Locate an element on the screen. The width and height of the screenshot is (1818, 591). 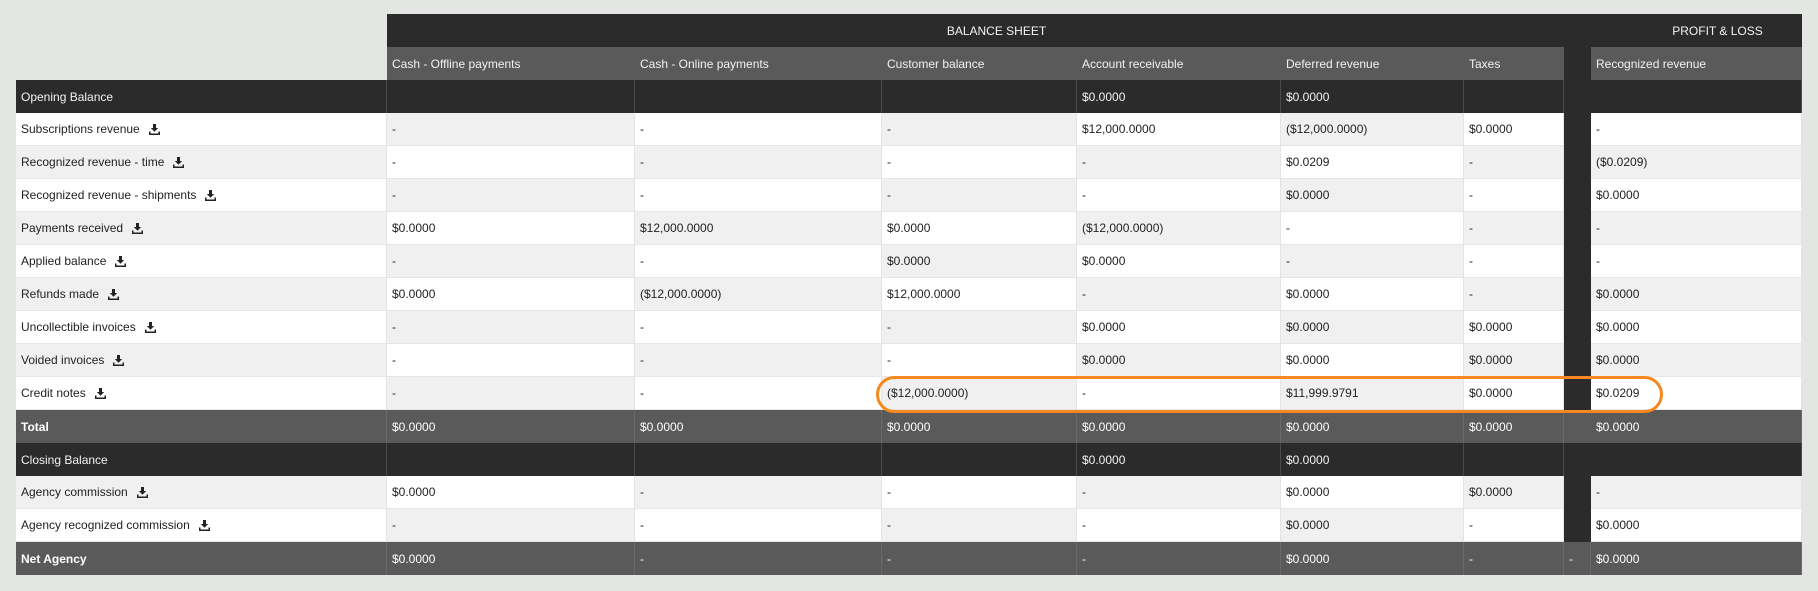
row-label-text: Opening Balance is located at coordinates (67, 96).